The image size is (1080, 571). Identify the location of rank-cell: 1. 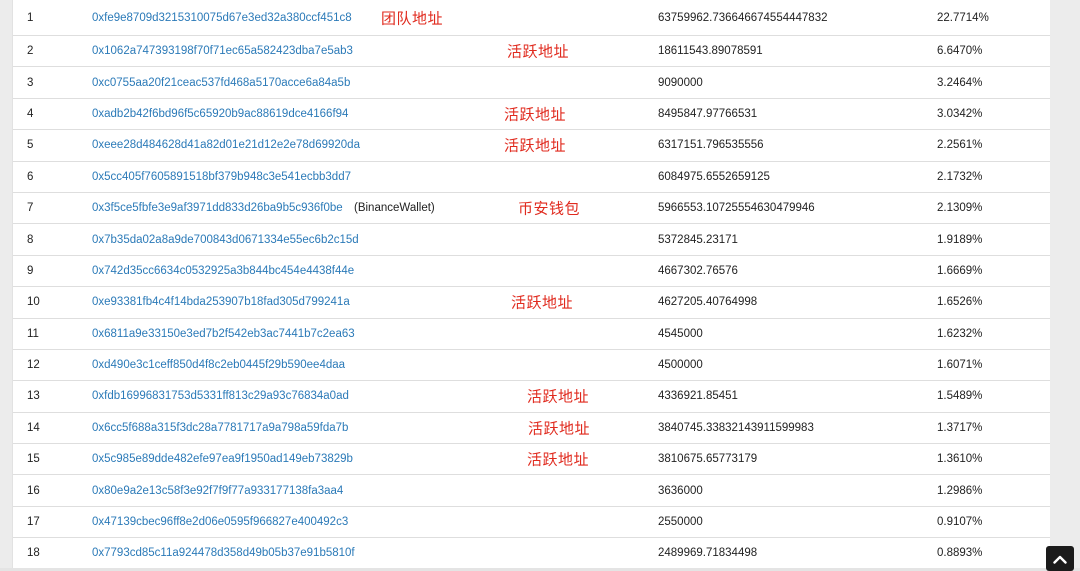
(30, 17).